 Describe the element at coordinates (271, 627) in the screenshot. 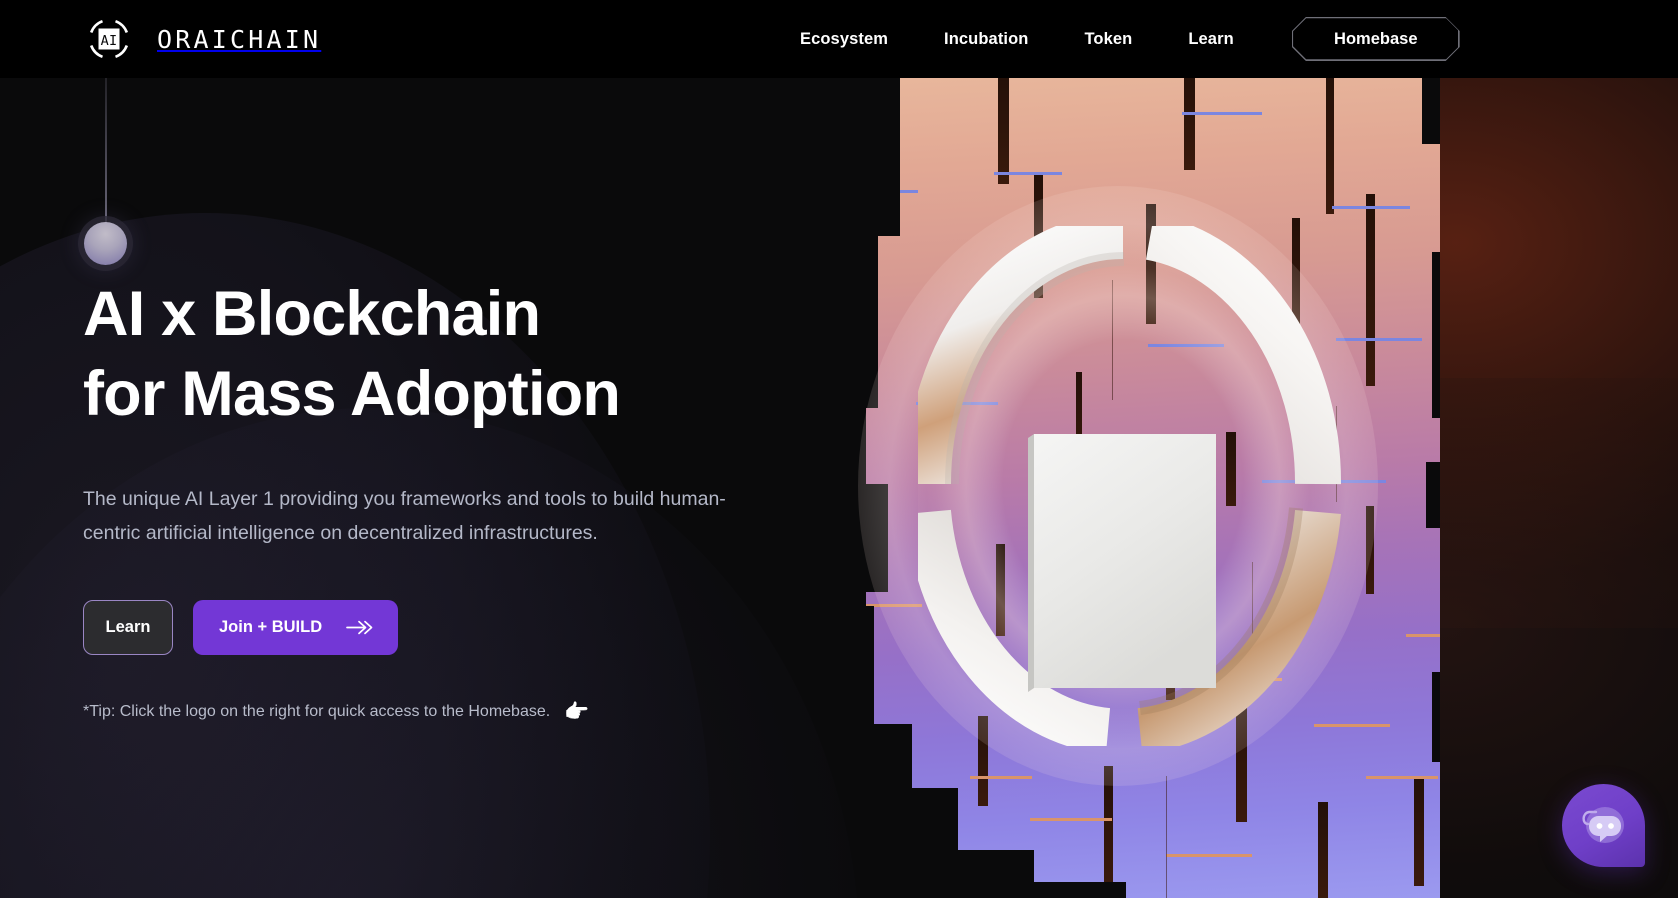

I see `join-build-button-label: Join + BUILD` at that location.